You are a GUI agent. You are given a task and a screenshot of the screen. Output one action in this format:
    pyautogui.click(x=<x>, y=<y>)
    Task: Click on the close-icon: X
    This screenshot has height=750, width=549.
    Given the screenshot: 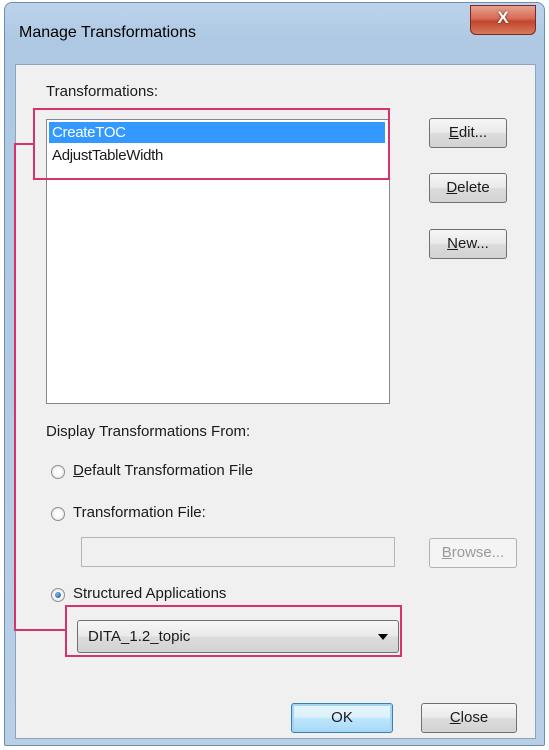 What is the action you would take?
    pyautogui.click(x=503, y=17)
    